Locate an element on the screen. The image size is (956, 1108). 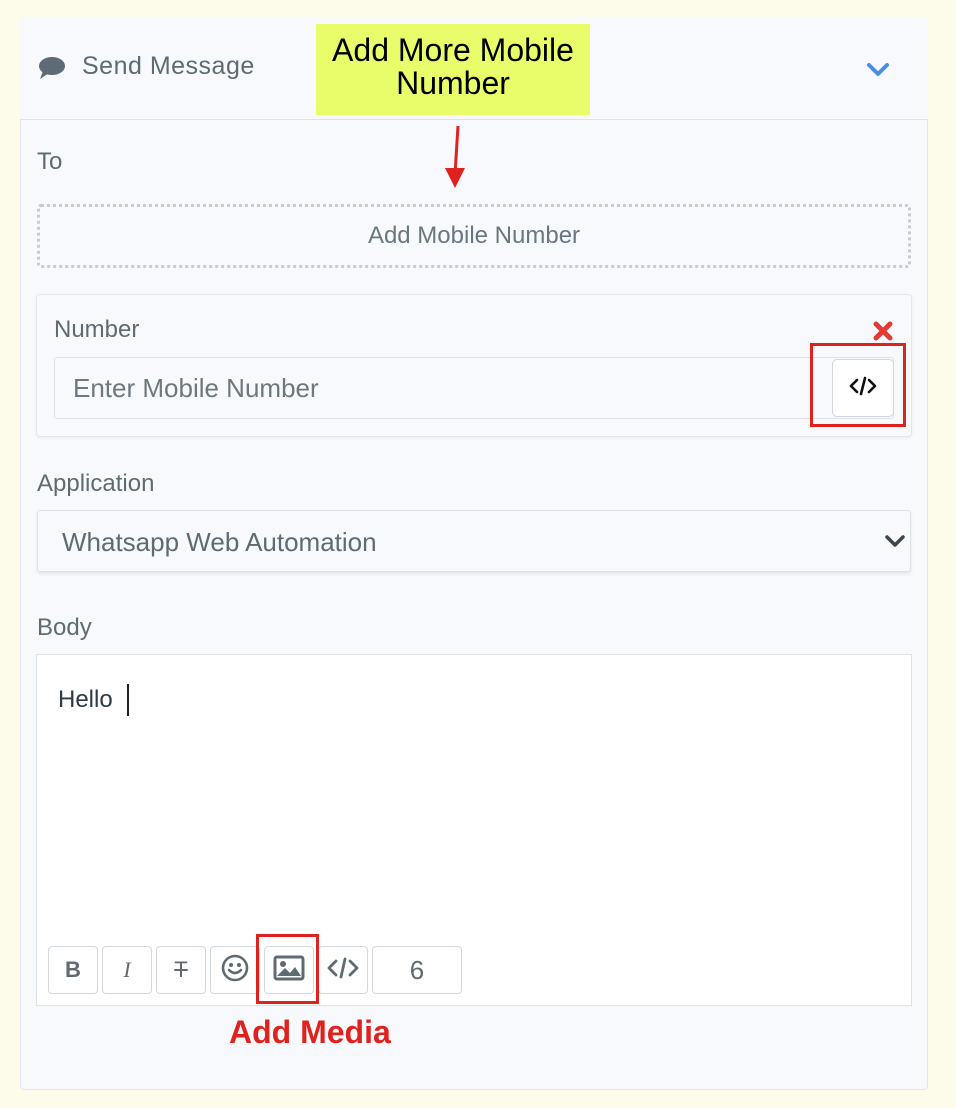
to-label: To is located at coordinates (50, 161).